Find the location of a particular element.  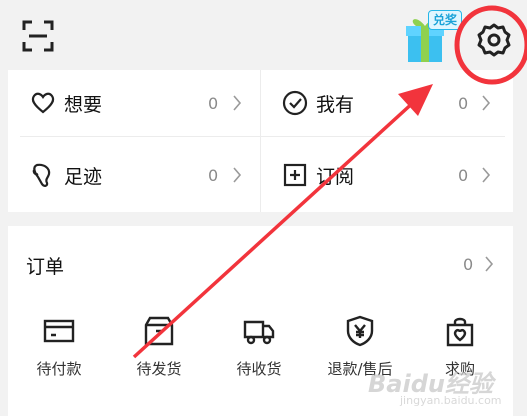

order-pending-payment: 待付款 is located at coordinates (59, 346).